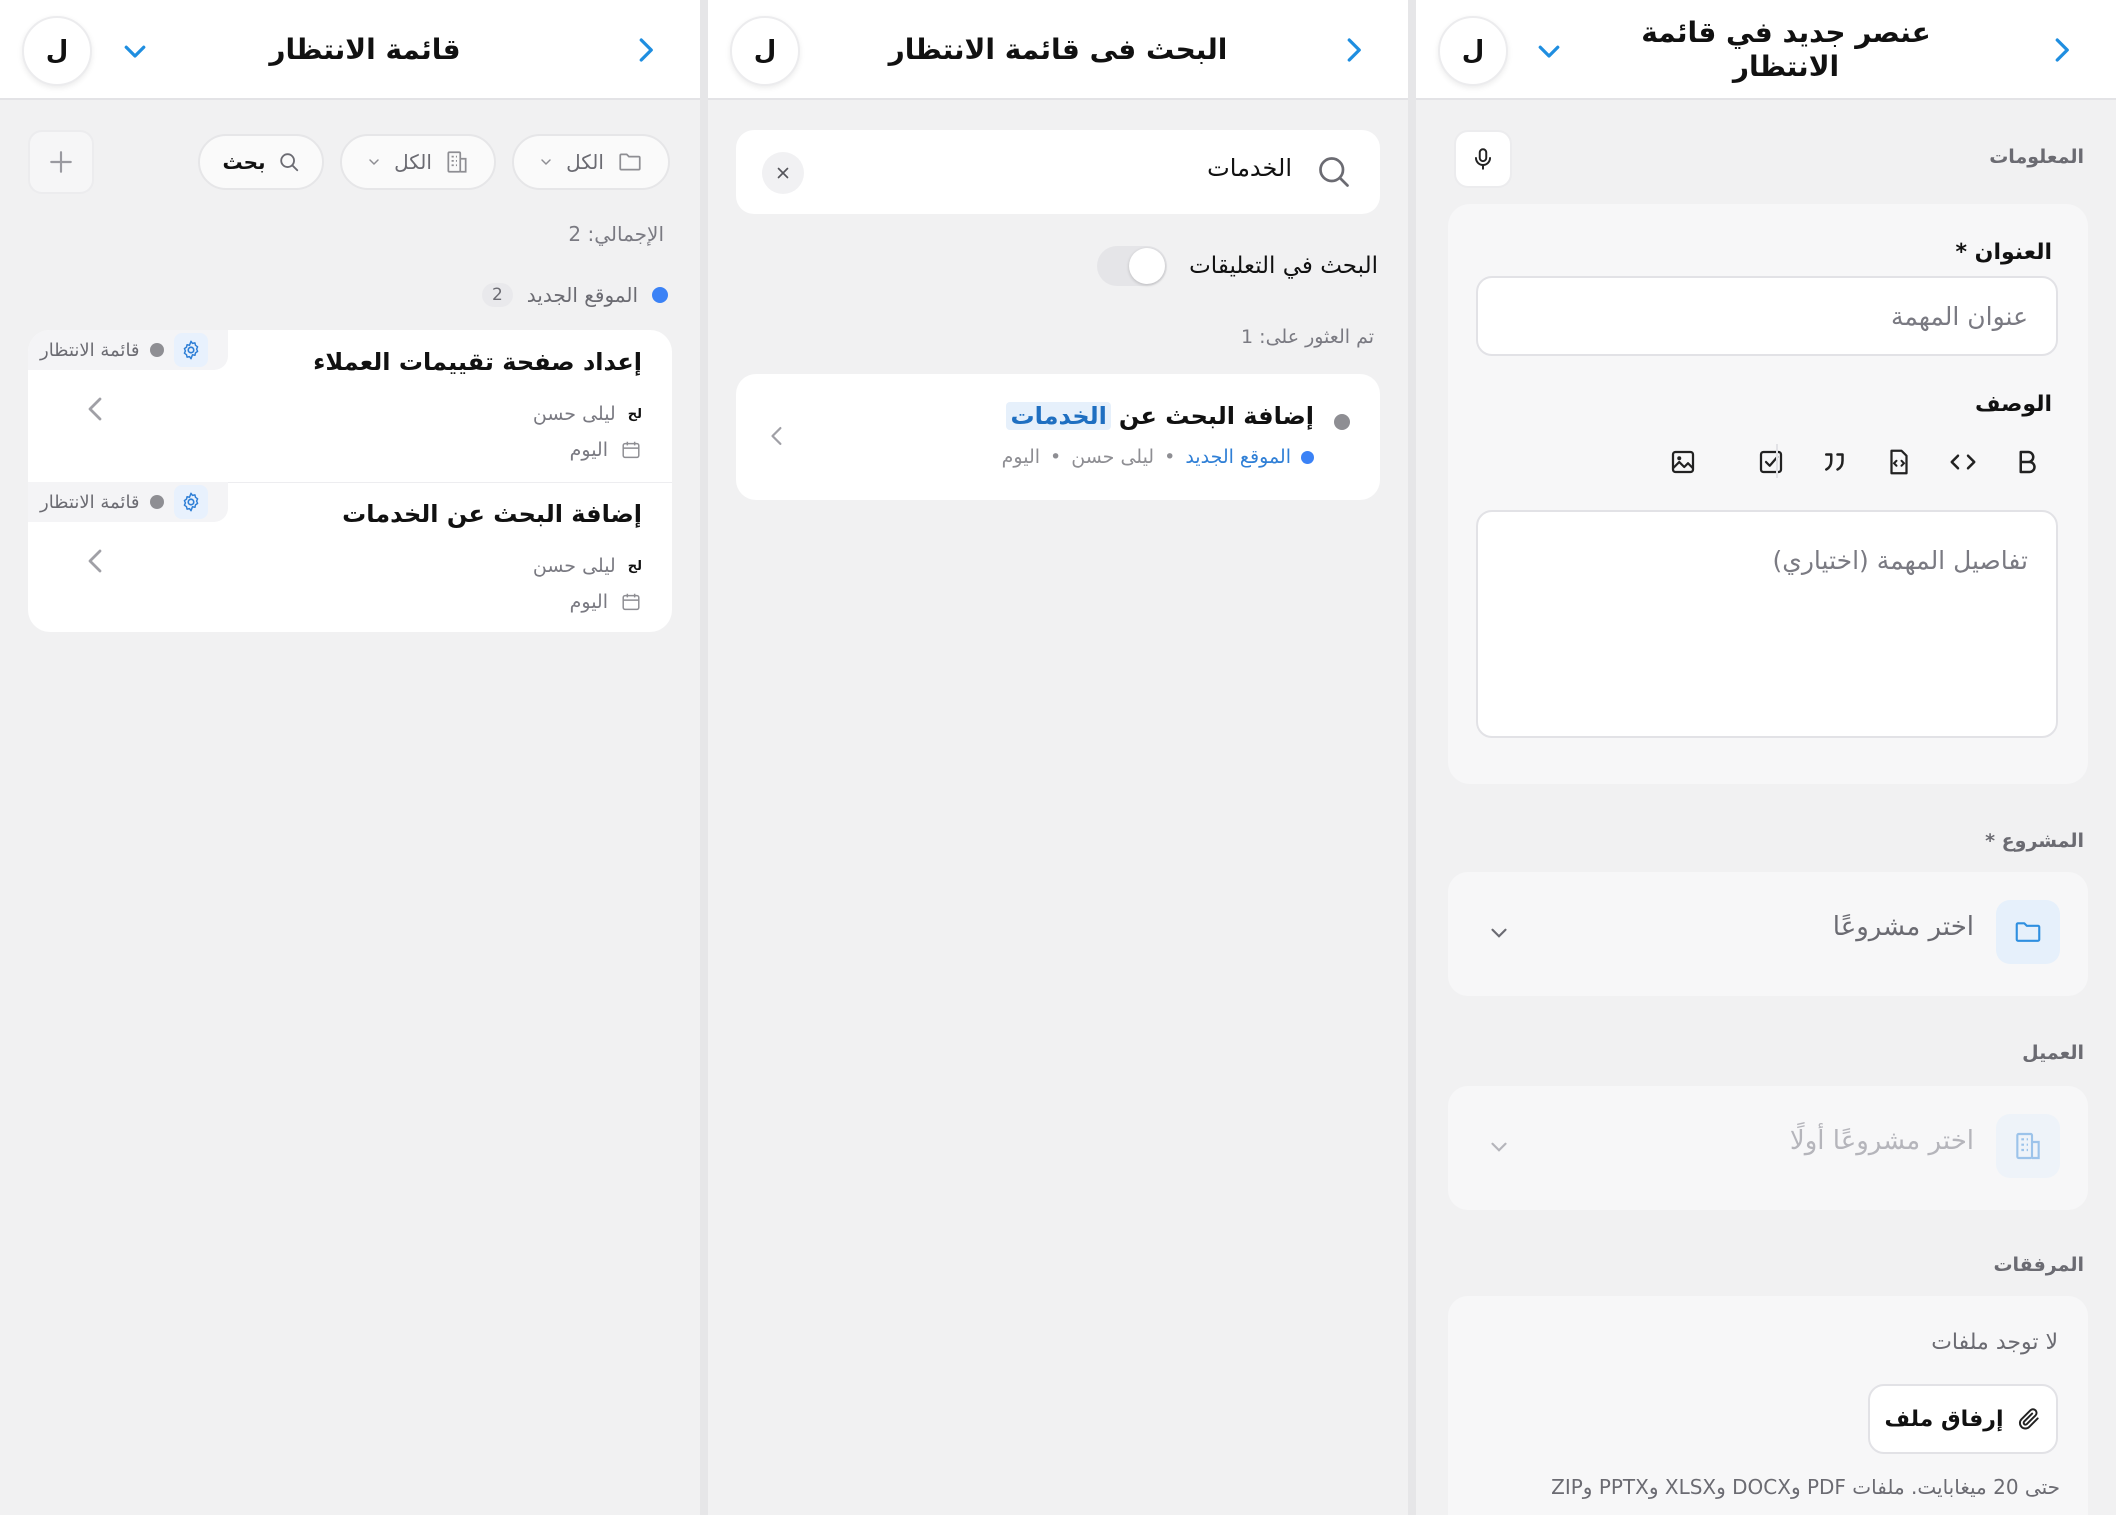  Describe the element at coordinates (1113, 457) in the screenshot. I see `result-assignee: ليلى حسن` at that location.